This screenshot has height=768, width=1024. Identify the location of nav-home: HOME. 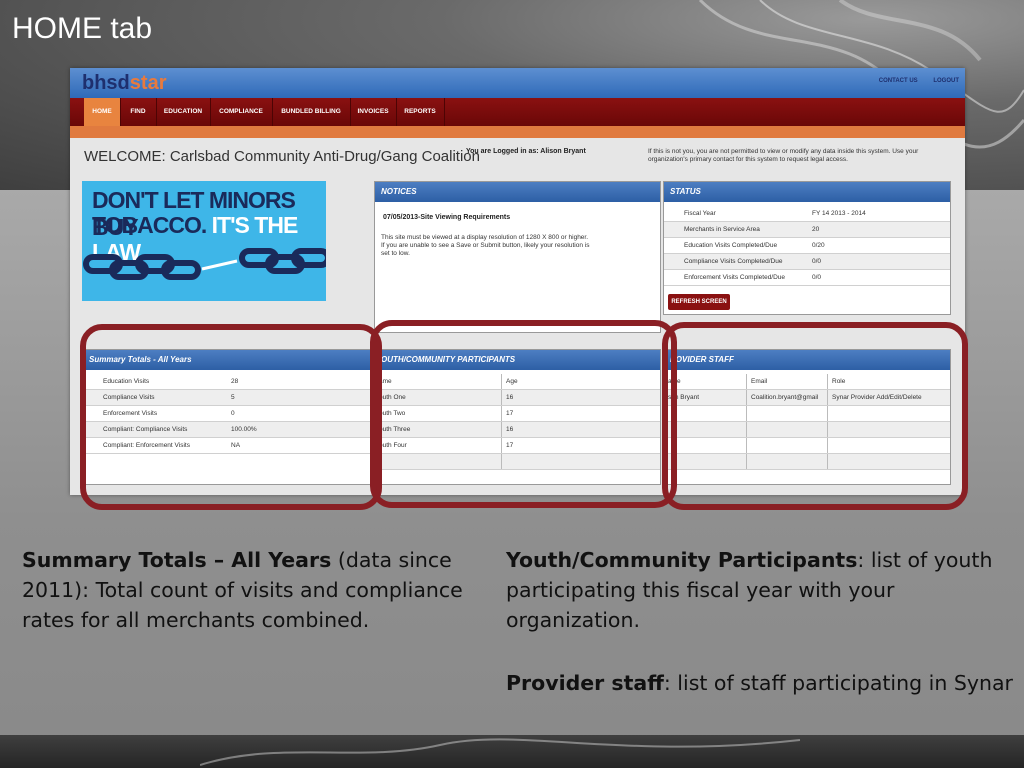
(102, 112).